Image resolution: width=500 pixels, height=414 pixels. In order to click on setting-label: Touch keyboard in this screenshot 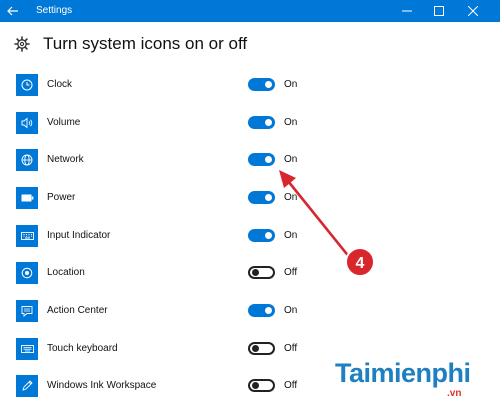, I will do `click(82, 348)`.